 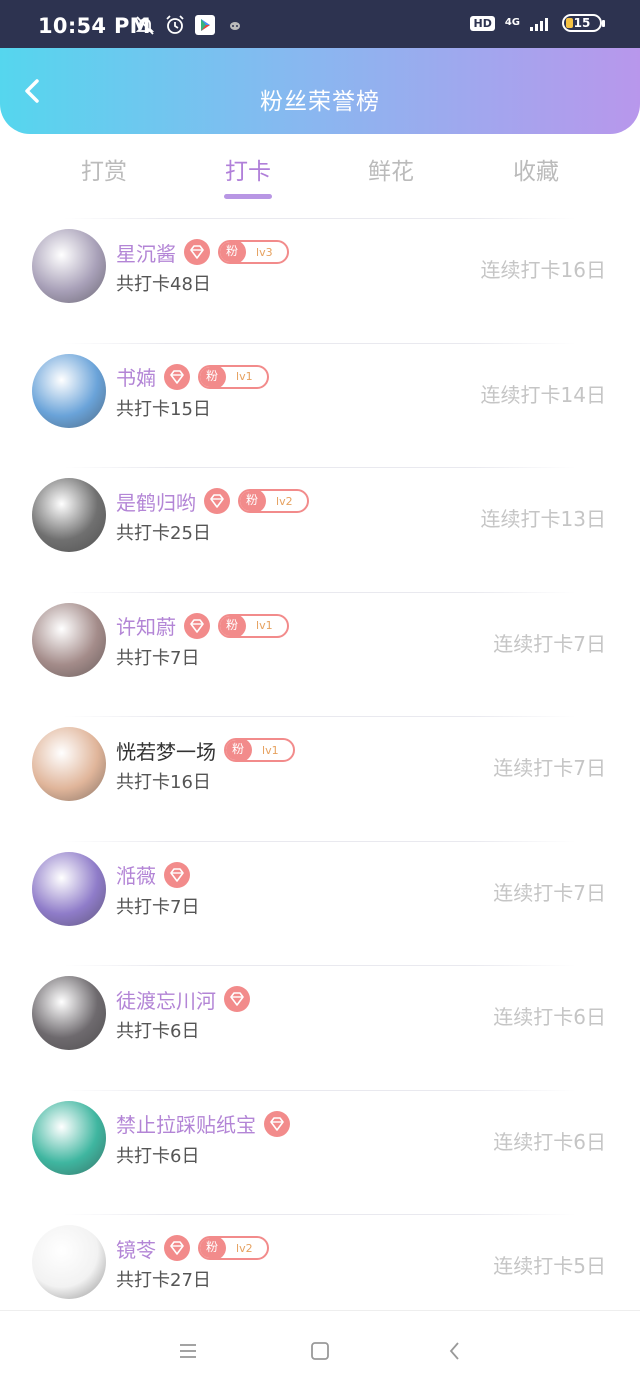 What do you see at coordinates (482, 23) in the screenshot?
I see `hd-badge: HD` at bounding box center [482, 23].